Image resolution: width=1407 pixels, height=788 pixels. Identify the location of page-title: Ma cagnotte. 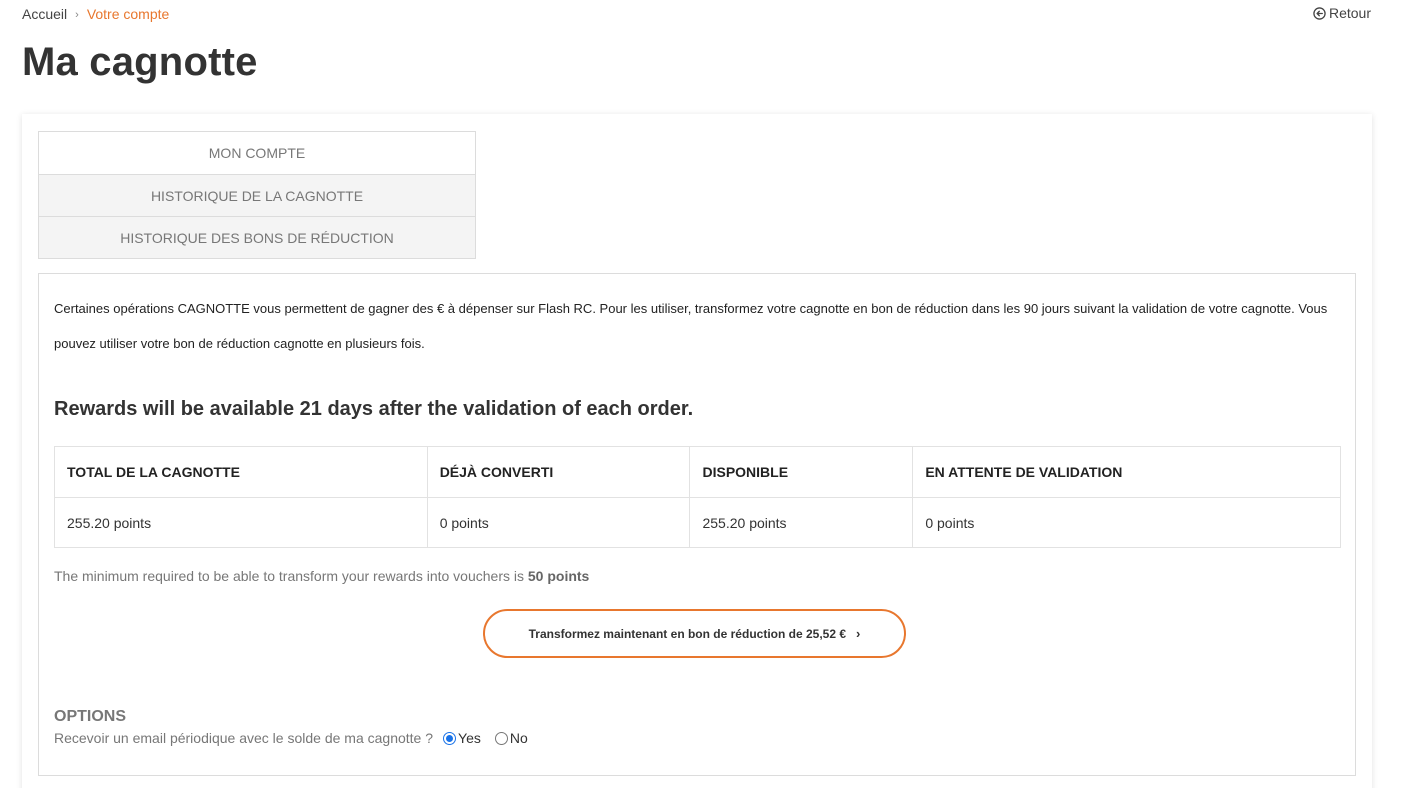
(140, 62).